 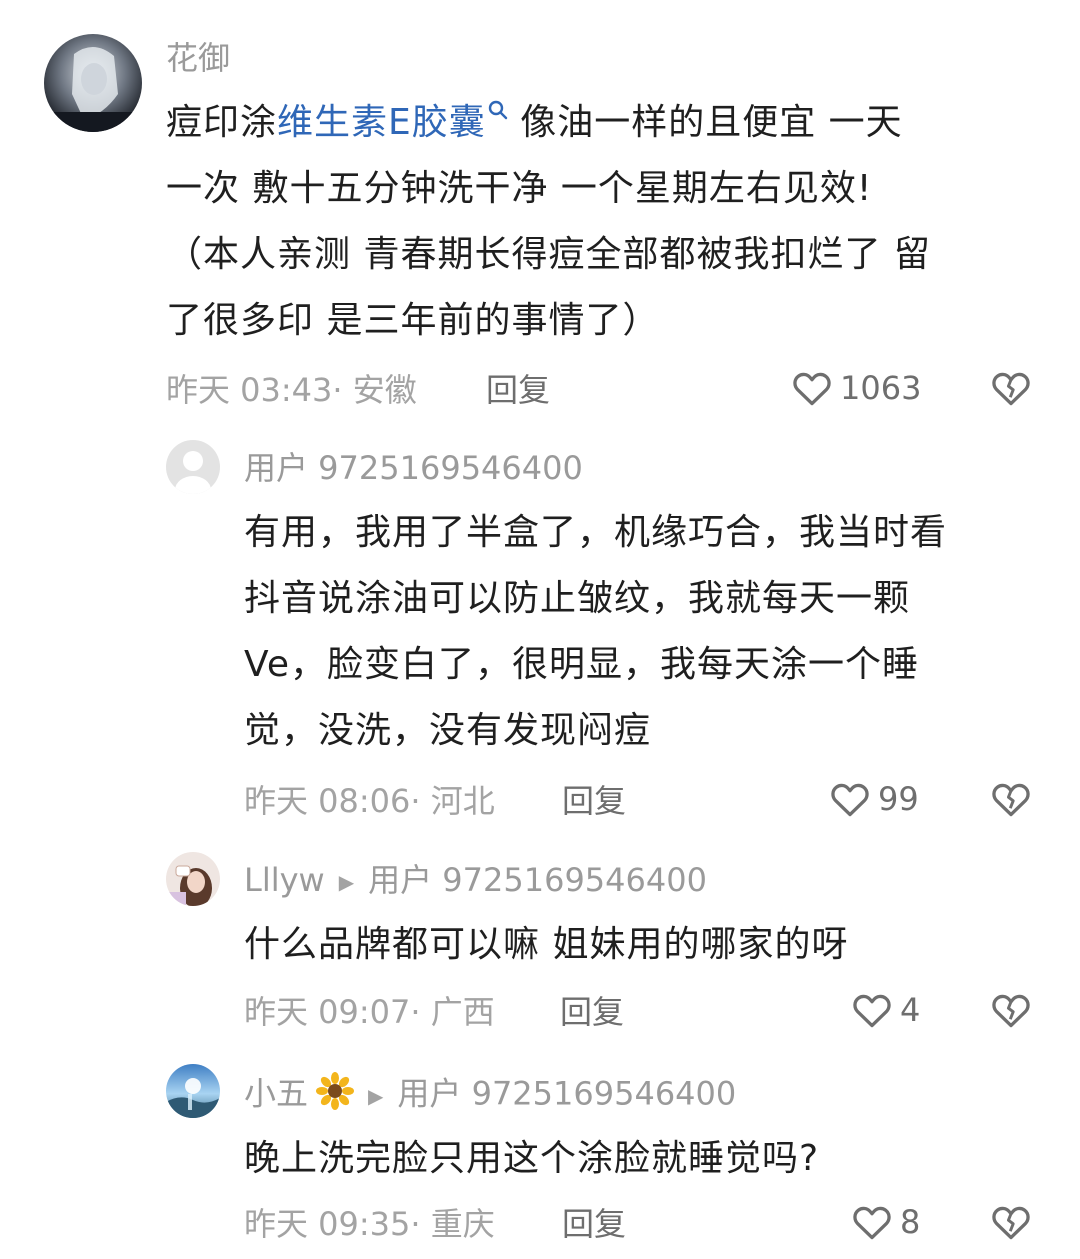 I want to click on reply-text-line: 觉，没洗，没有发现闷痘, so click(x=448, y=730).